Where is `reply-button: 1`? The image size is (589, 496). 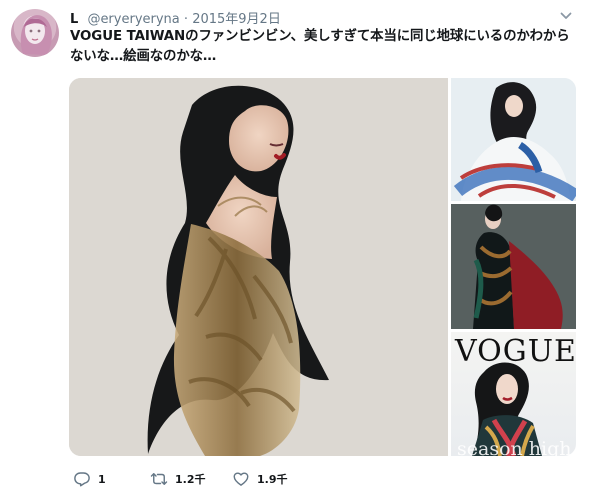
reply-button: 1 is located at coordinates (89, 479).